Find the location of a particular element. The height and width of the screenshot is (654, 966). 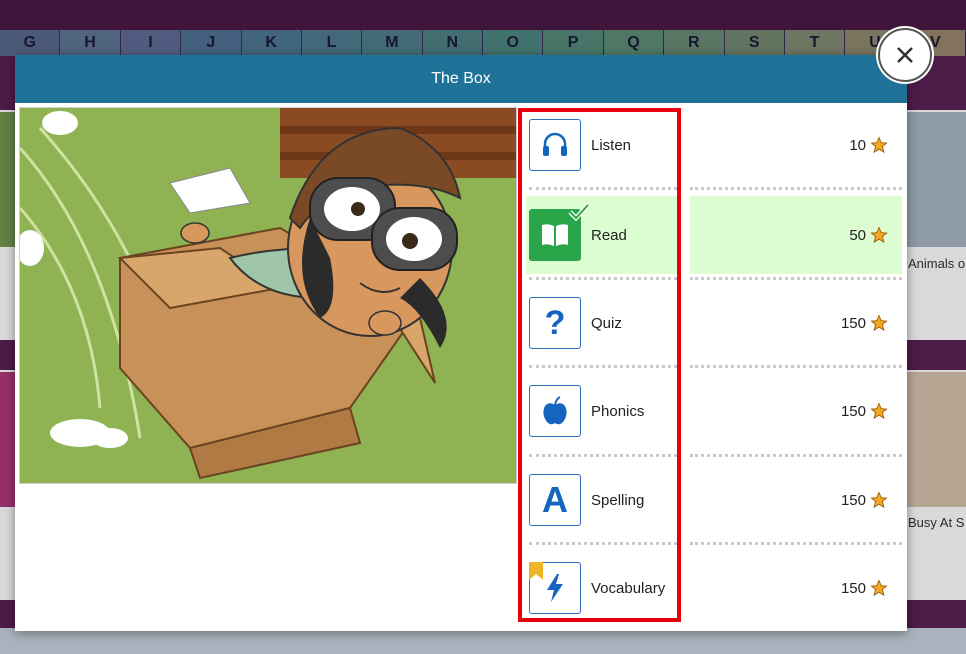

activity-listen: Listen is located at coordinates (601, 145).